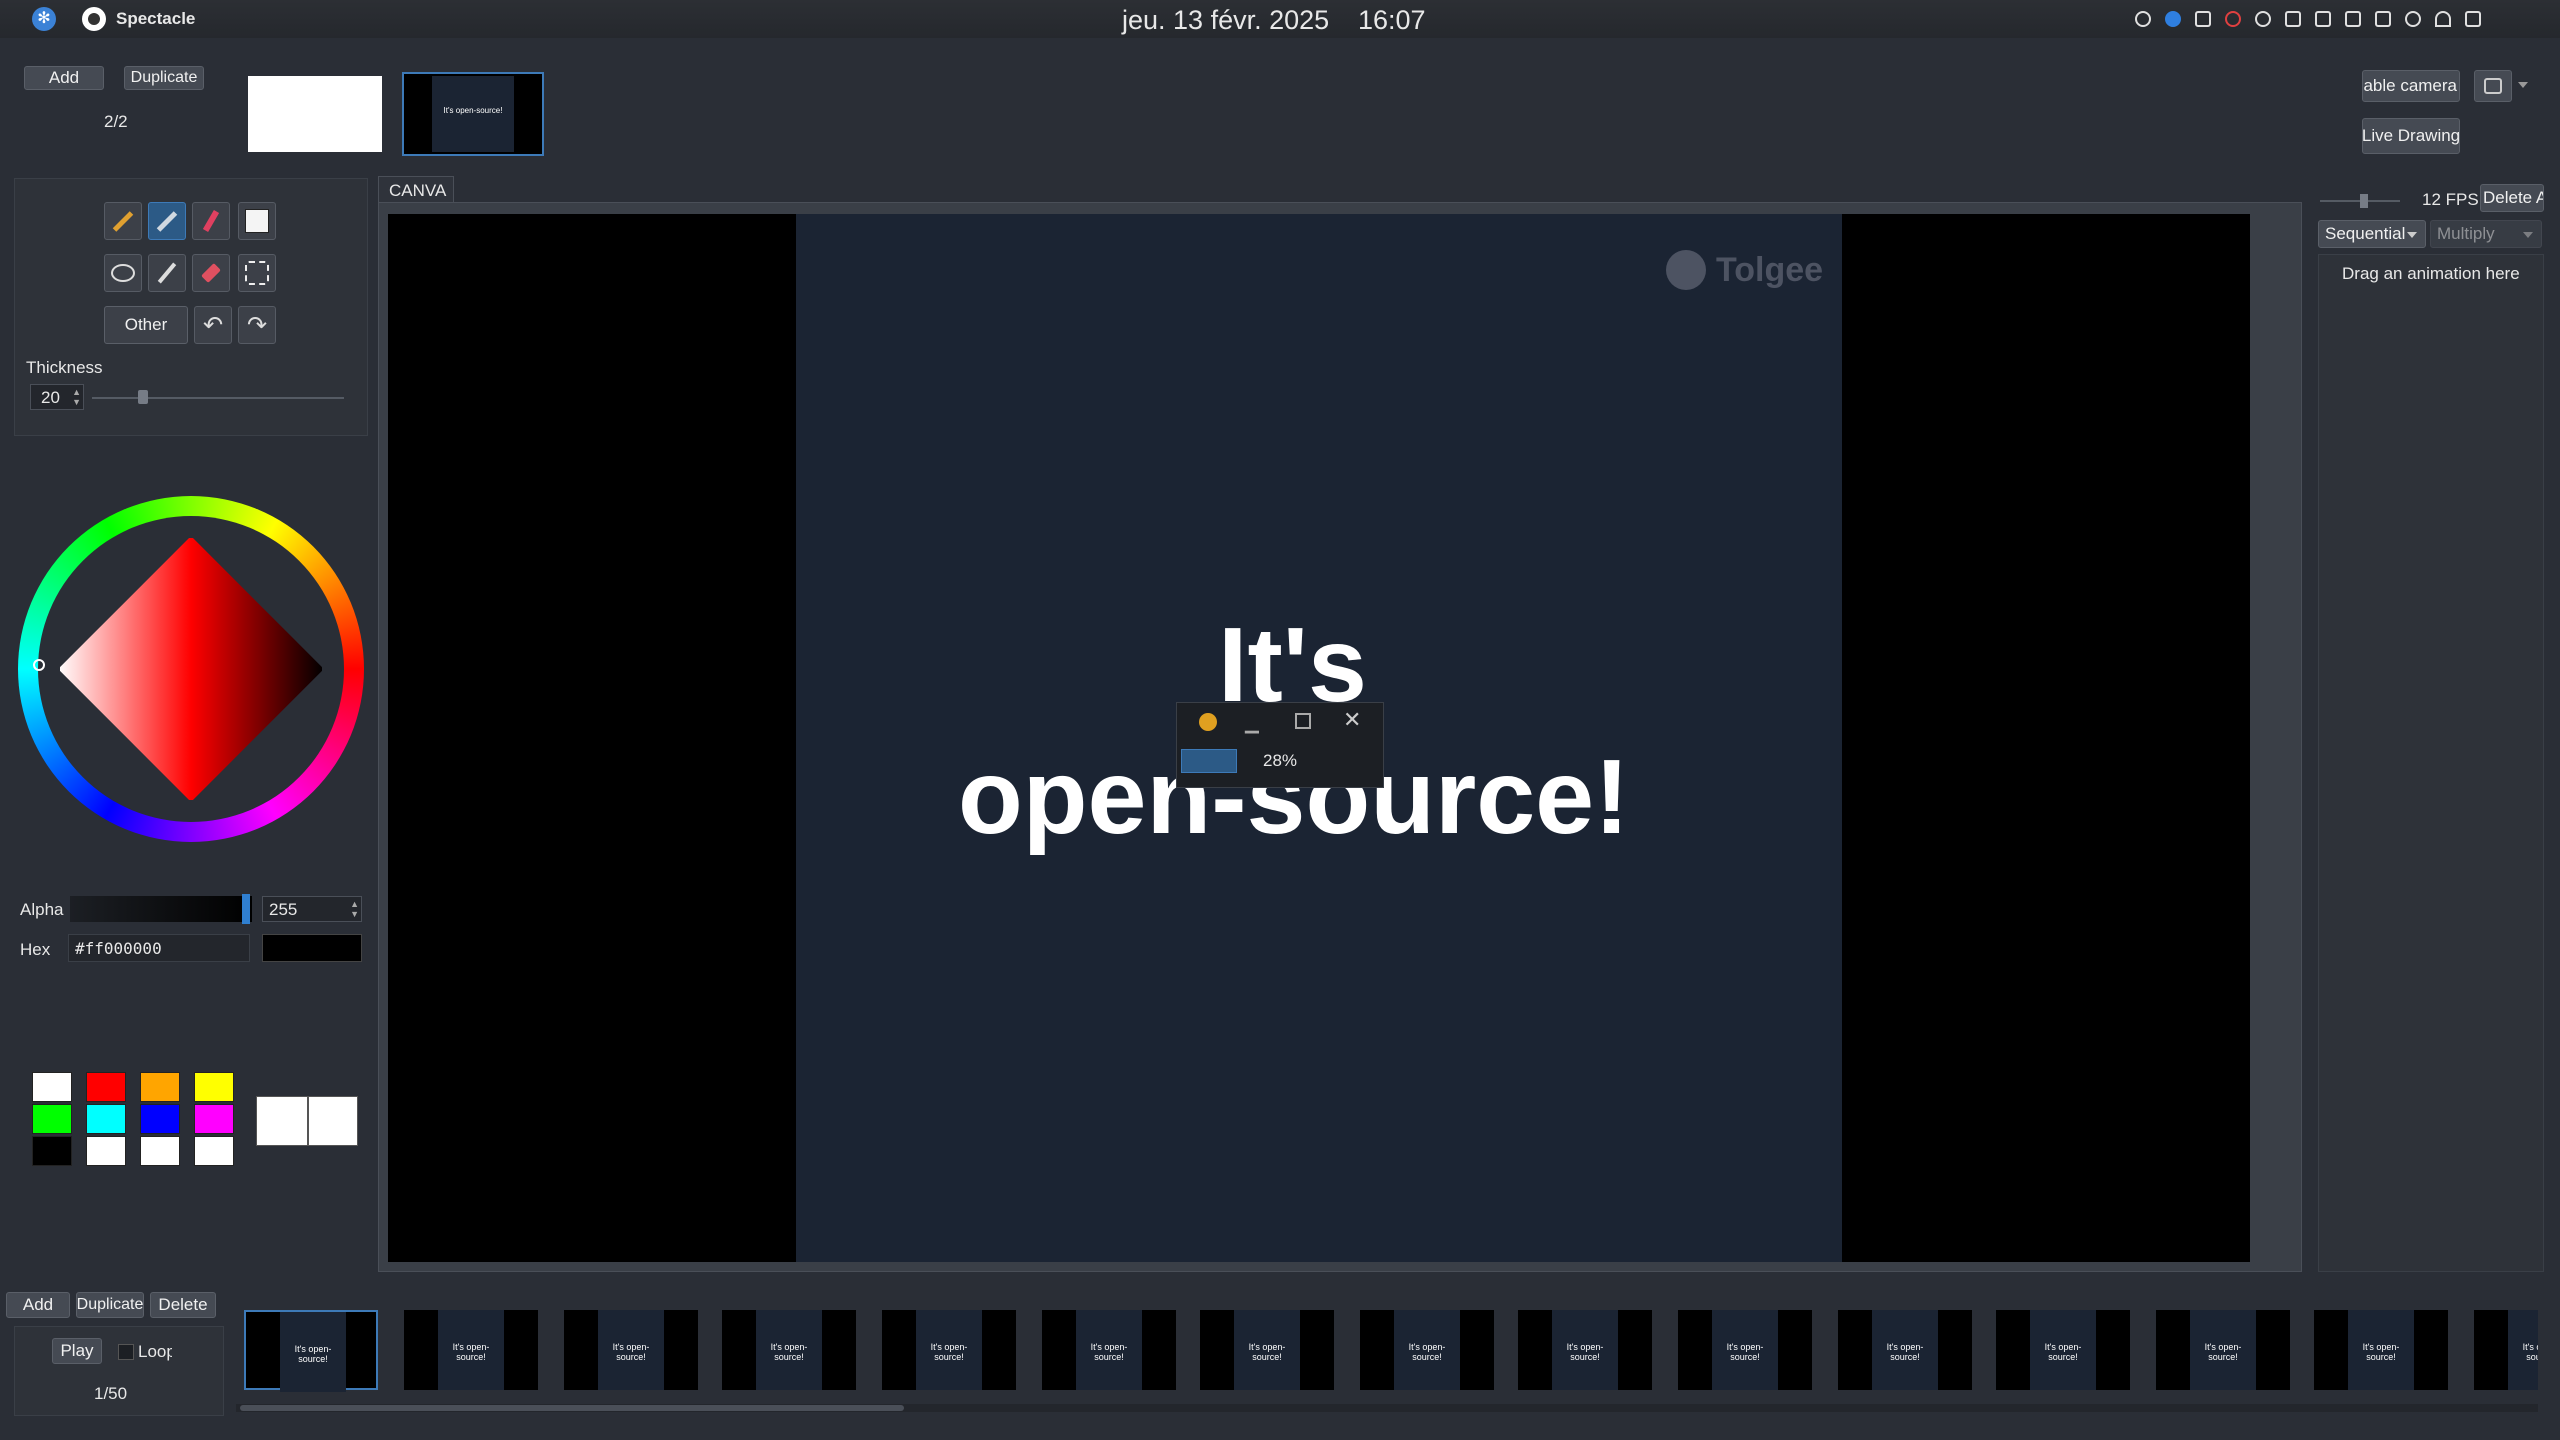 This screenshot has height=1440, width=2560. Describe the element at coordinates (159, 948) in the screenshot. I see `hex-input: #ff000000` at that location.